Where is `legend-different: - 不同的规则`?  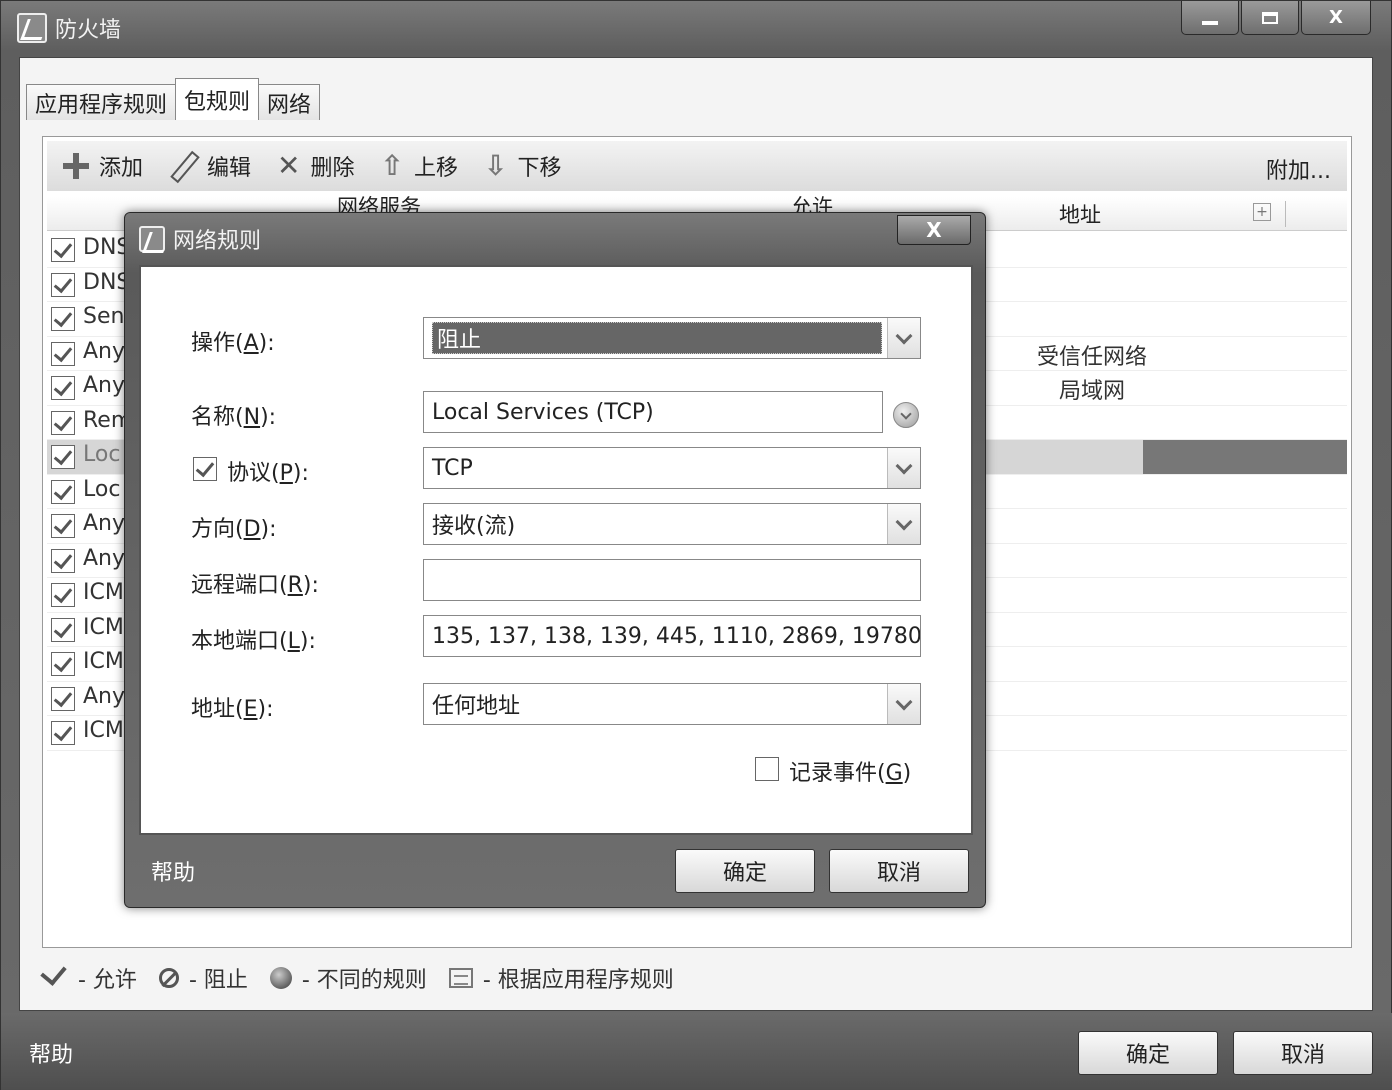 legend-different: - 不同的规则 is located at coordinates (364, 980).